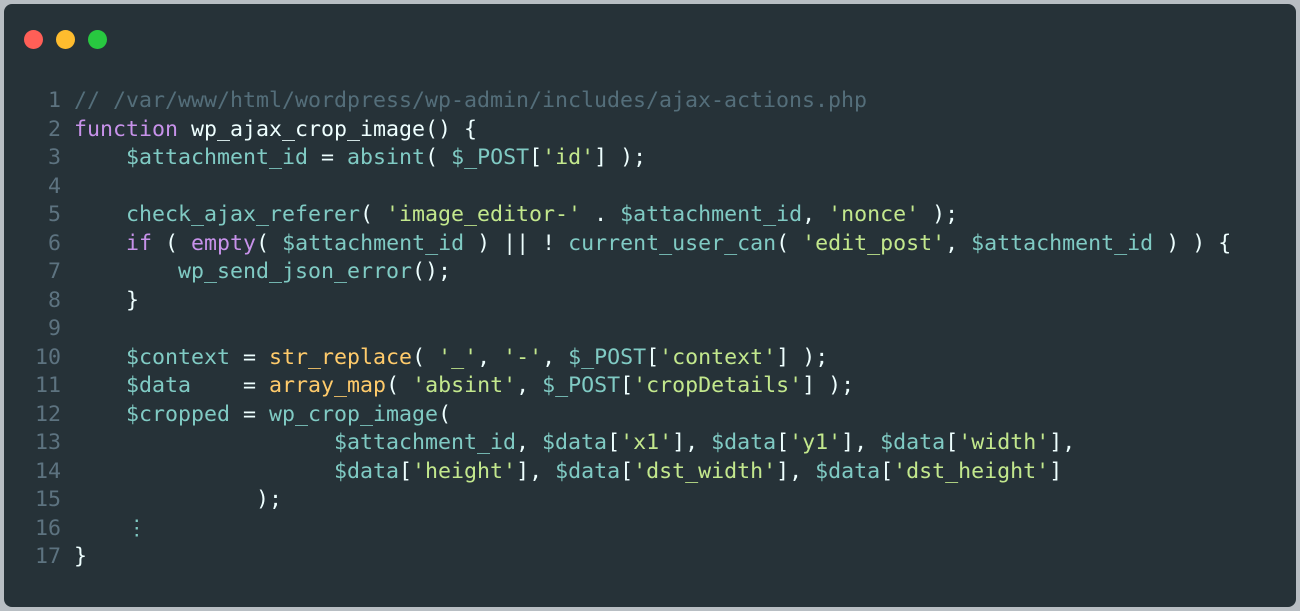 Image resolution: width=1300 pixels, height=611 pixels. I want to click on code-line: 15 );, so click(650, 500).